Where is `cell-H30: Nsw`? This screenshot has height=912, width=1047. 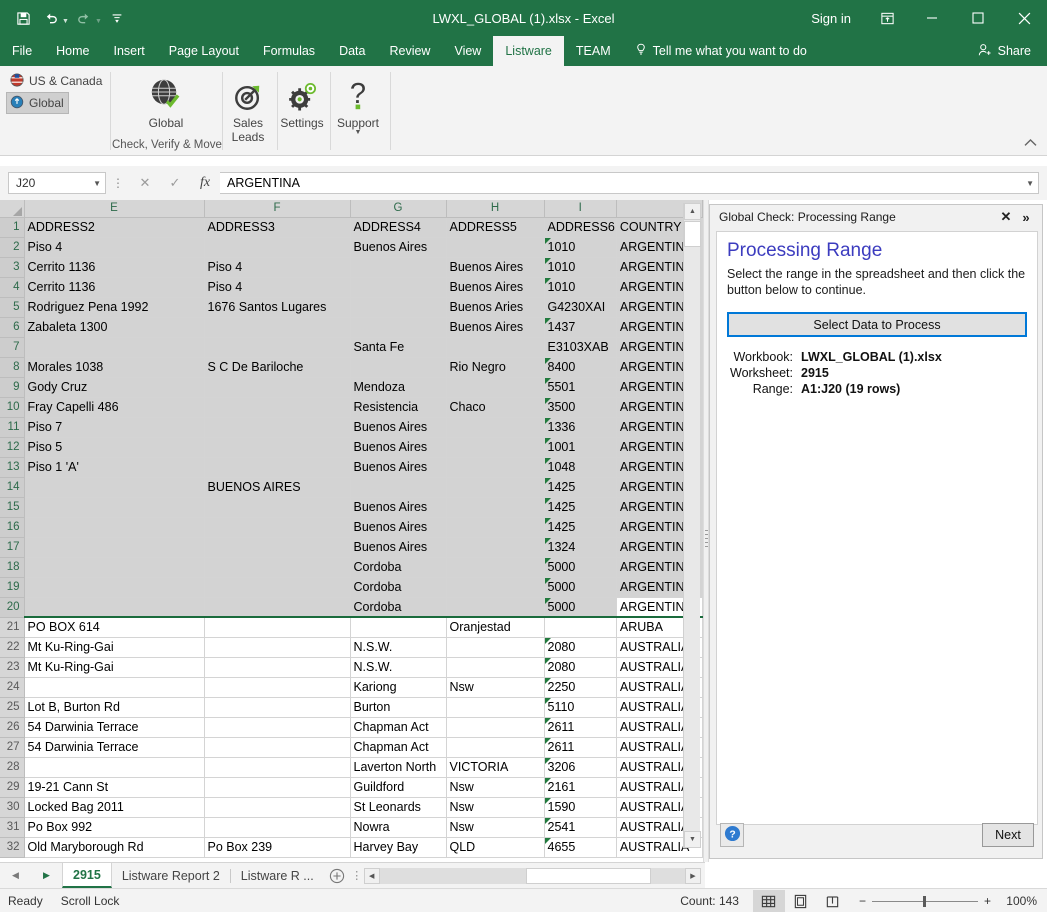 cell-H30: Nsw is located at coordinates (495, 807).